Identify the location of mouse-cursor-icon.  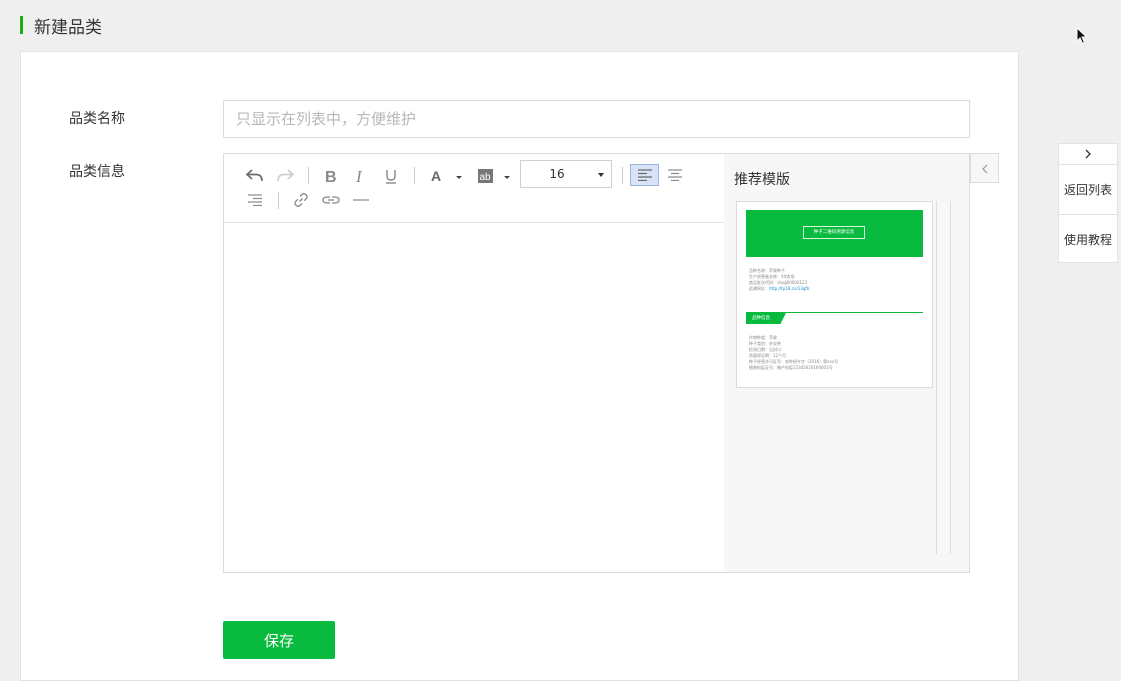
(1082, 36).